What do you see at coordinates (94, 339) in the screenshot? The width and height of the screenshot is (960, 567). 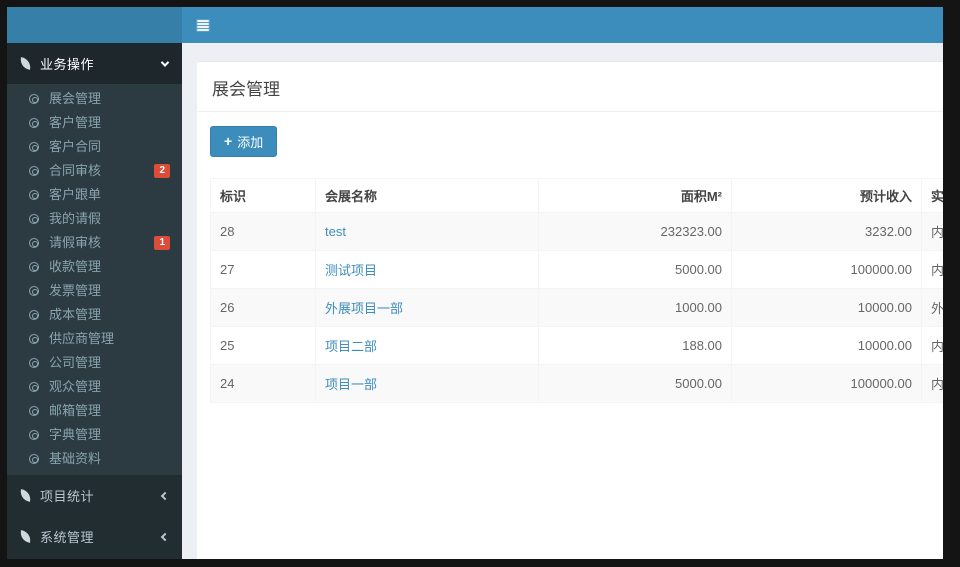 I see `sidebar-item-supplier-mgmt: 供应商管理` at bounding box center [94, 339].